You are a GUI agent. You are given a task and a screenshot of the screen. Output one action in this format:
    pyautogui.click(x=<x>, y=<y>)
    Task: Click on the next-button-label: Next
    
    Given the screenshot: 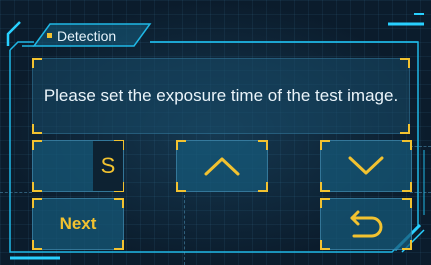 What is the action you would take?
    pyautogui.click(x=78, y=223)
    